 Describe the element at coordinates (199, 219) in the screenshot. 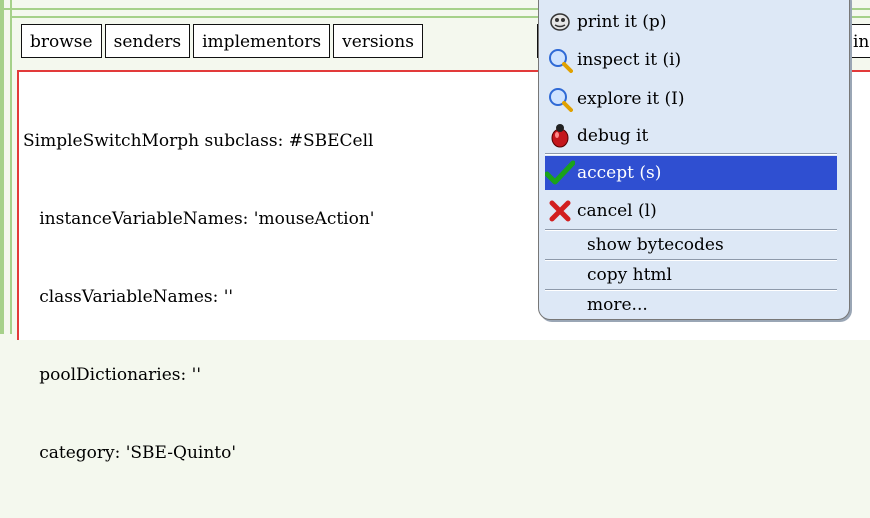

I see `code-line: instanceVariableNames: 'mouseAction'` at that location.